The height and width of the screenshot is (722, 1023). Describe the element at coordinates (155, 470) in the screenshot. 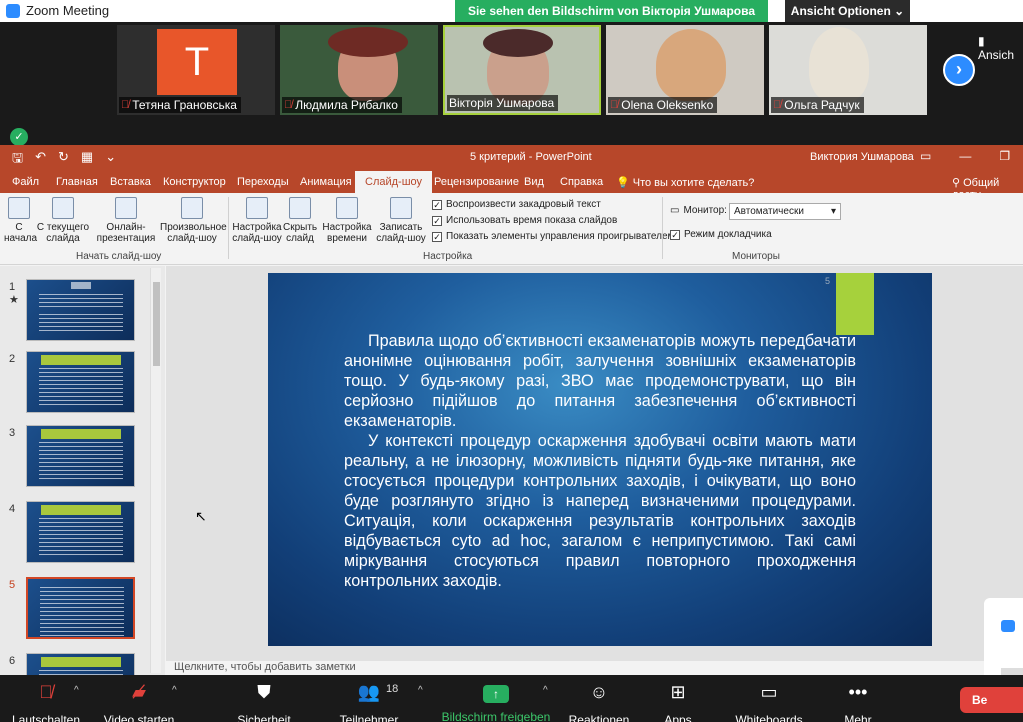

I see `thumbnails-scrollbar` at that location.